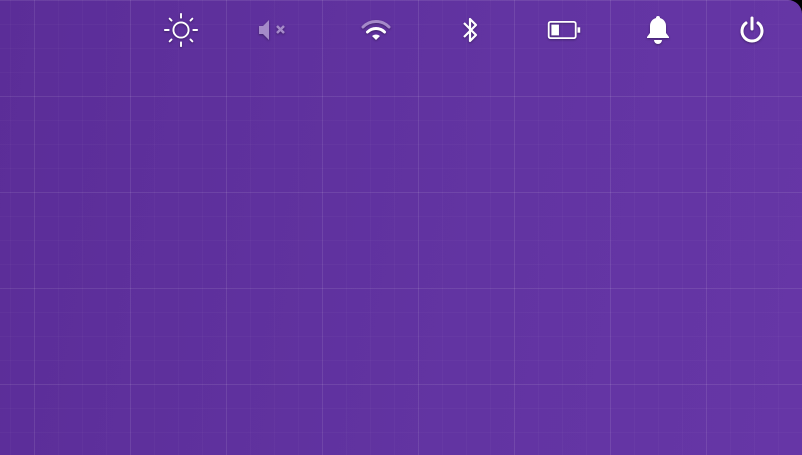 This screenshot has width=802, height=455. I want to click on battery-level-fill, so click(555, 30).